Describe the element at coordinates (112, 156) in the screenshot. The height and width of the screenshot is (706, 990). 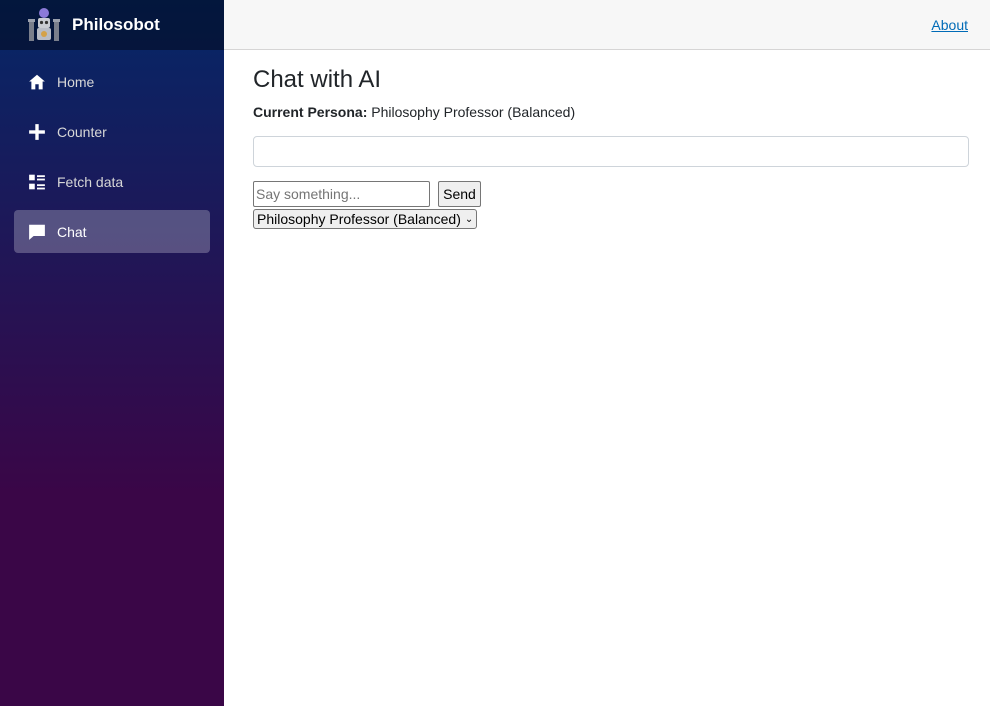
I see `sidebar-nav: Home Counter Fetch data Chat` at that location.